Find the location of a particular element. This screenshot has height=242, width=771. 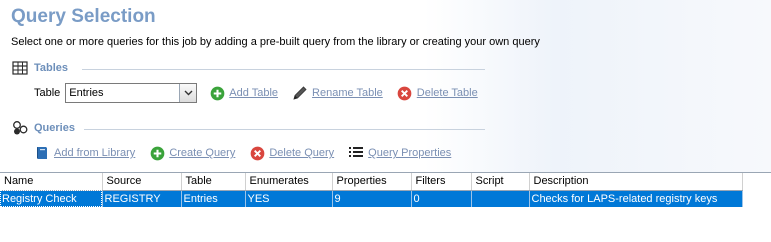

delete-table-label: Delete Table is located at coordinates (447, 93).